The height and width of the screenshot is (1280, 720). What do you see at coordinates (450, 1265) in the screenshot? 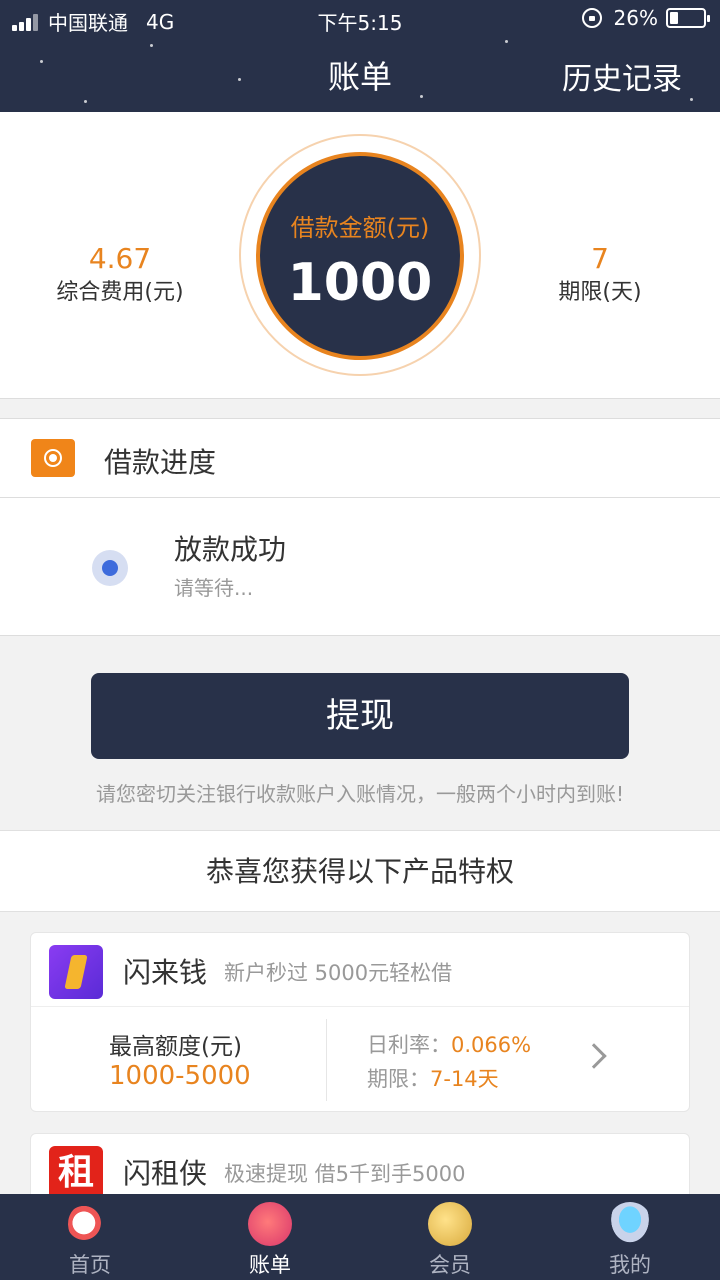
I see `nav-label: 会员` at bounding box center [450, 1265].